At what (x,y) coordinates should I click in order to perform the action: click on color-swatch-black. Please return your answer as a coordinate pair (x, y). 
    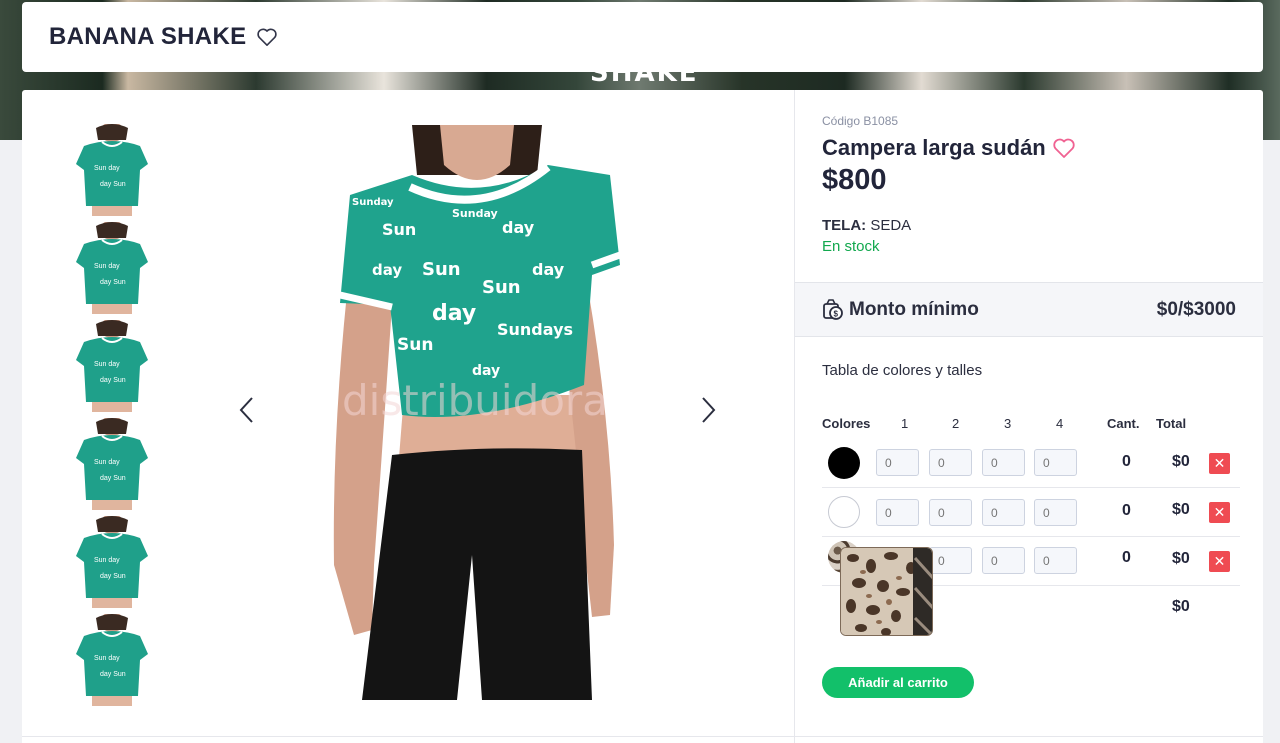
    Looking at the image, I should click on (844, 463).